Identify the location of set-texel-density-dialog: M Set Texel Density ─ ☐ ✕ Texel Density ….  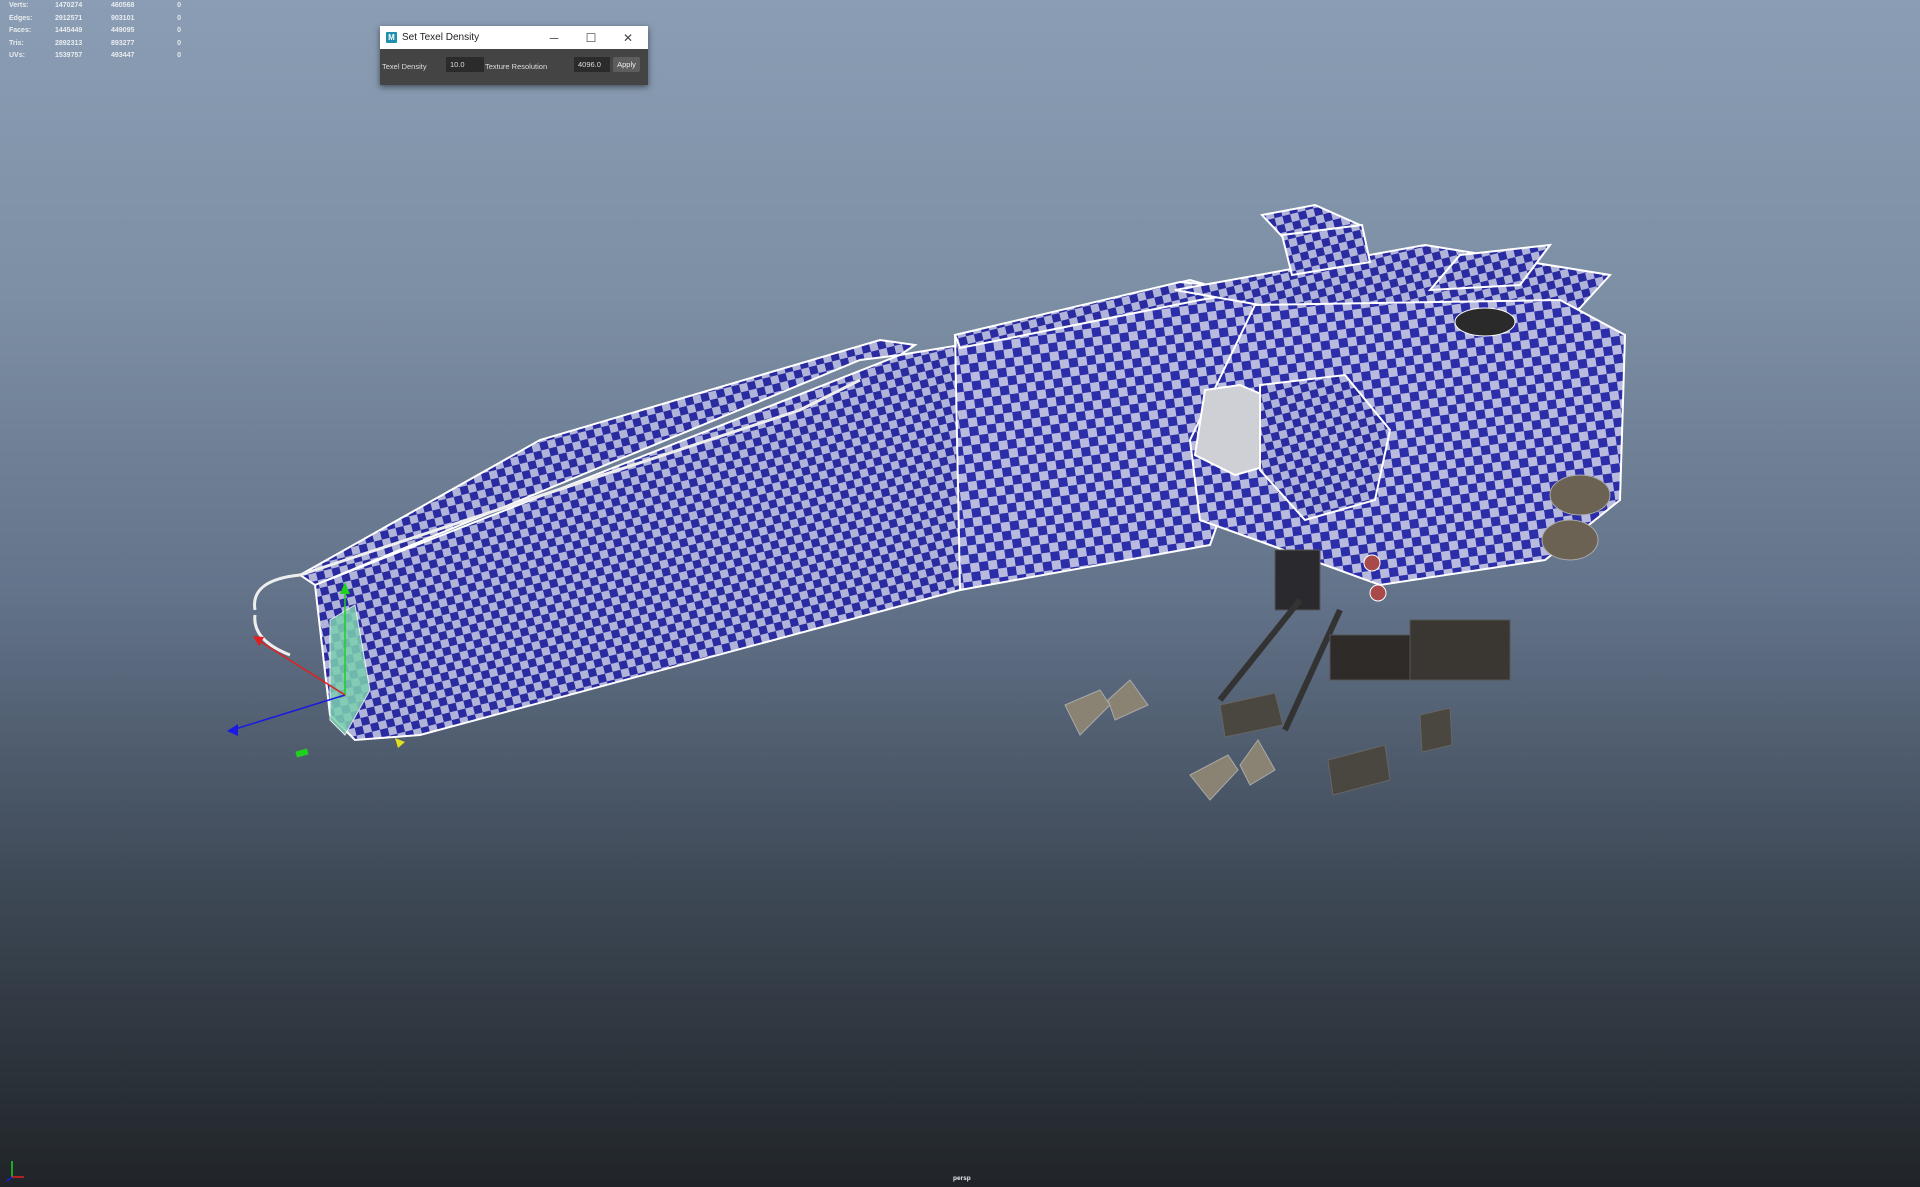
(514, 55).